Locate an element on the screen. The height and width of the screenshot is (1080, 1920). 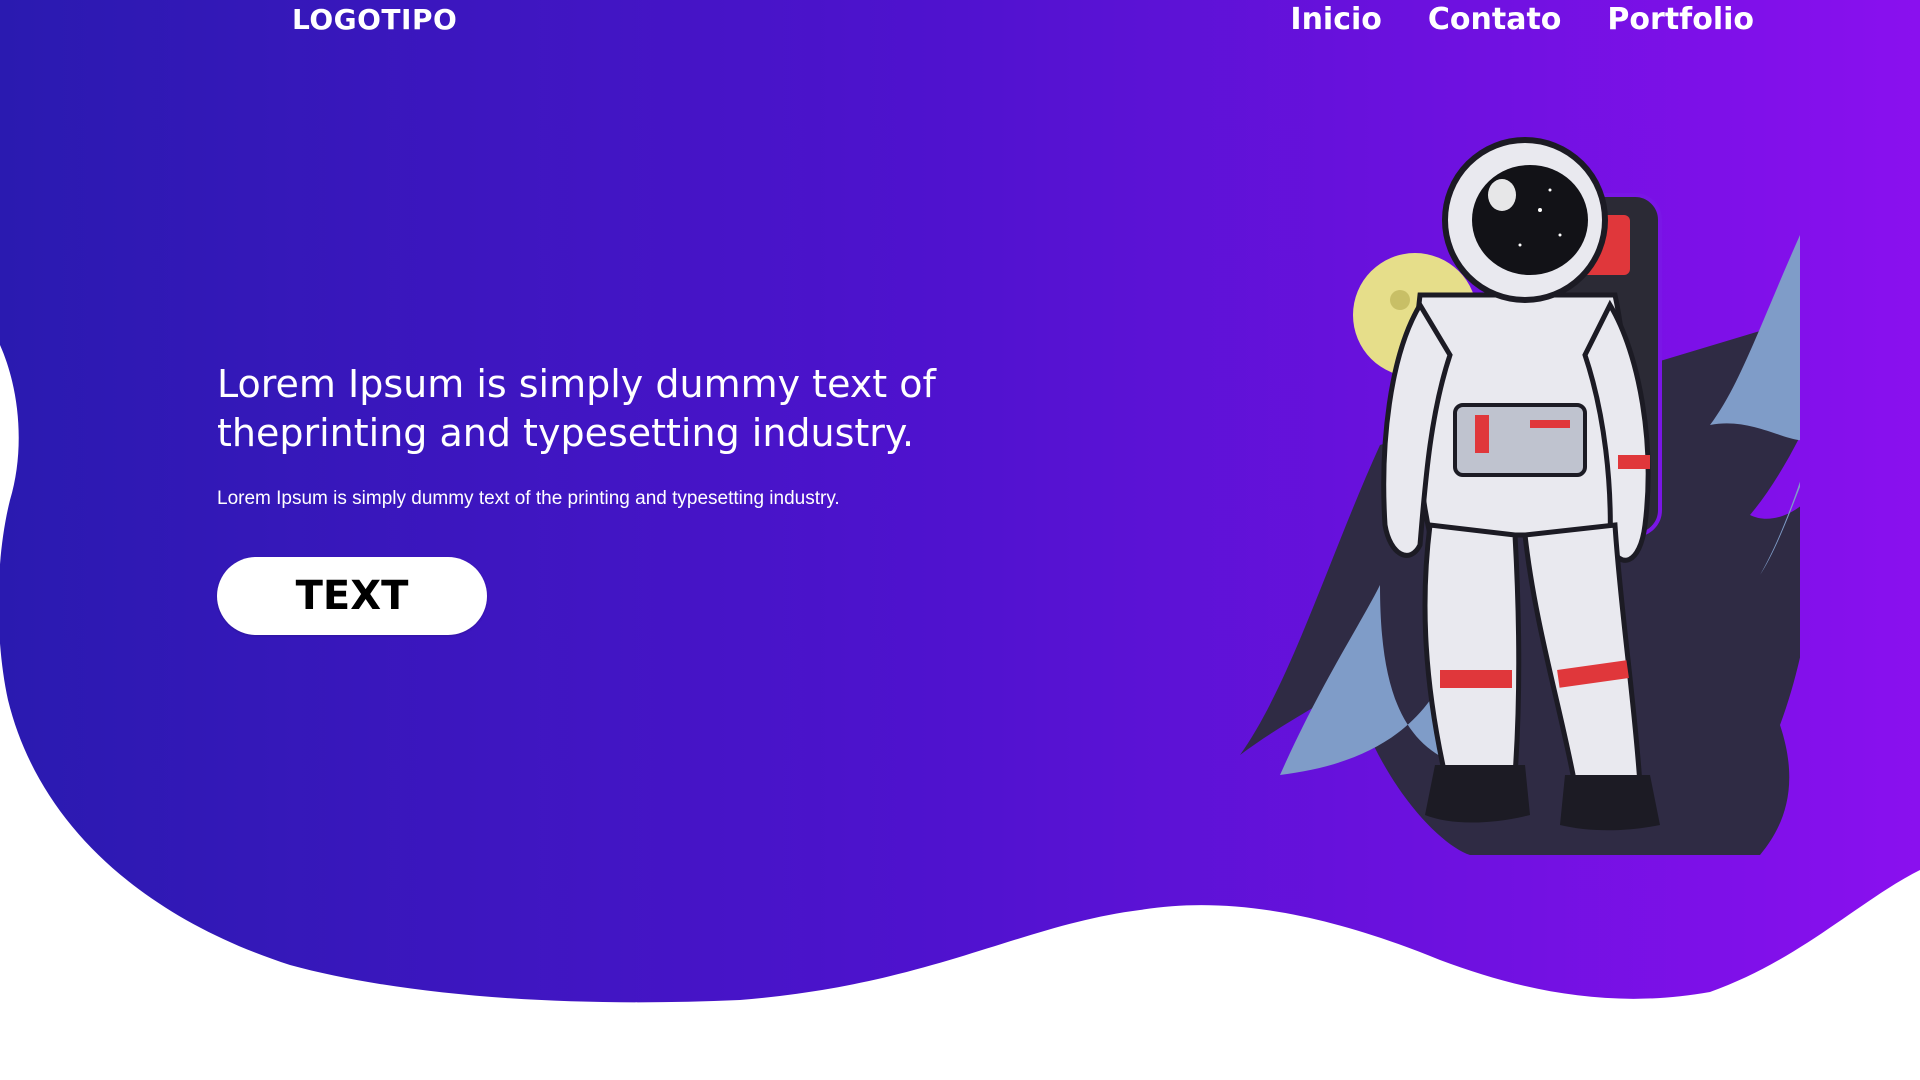
main-nav: Inicio Contato Portfolio is located at coordinates (1522, 20).